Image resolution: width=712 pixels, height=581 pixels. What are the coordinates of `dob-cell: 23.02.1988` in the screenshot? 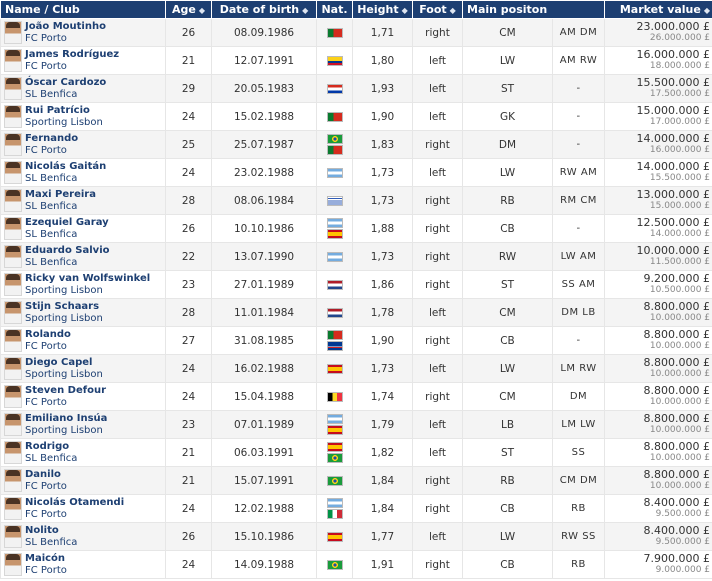 It's located at (264, 172).